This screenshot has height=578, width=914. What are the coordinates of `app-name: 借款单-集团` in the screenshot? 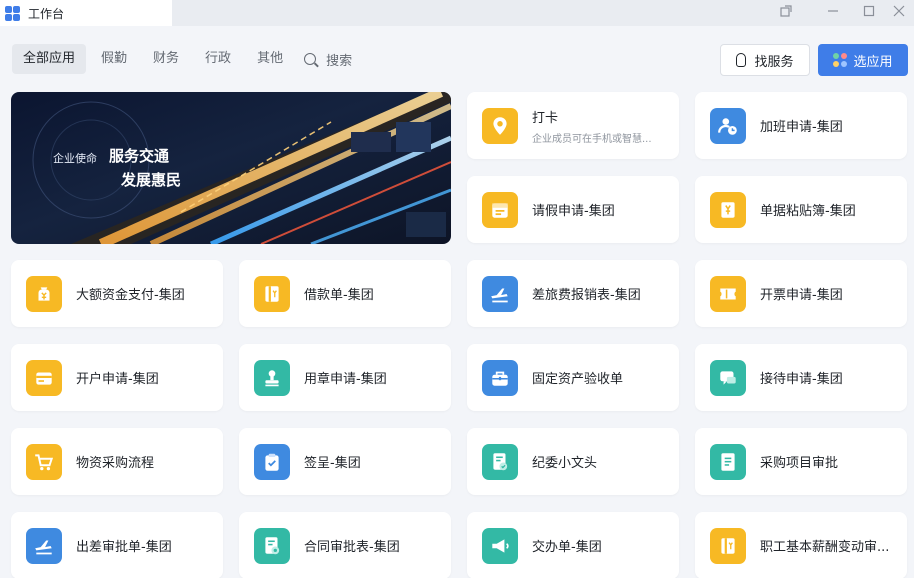 It's located at (339, 295).